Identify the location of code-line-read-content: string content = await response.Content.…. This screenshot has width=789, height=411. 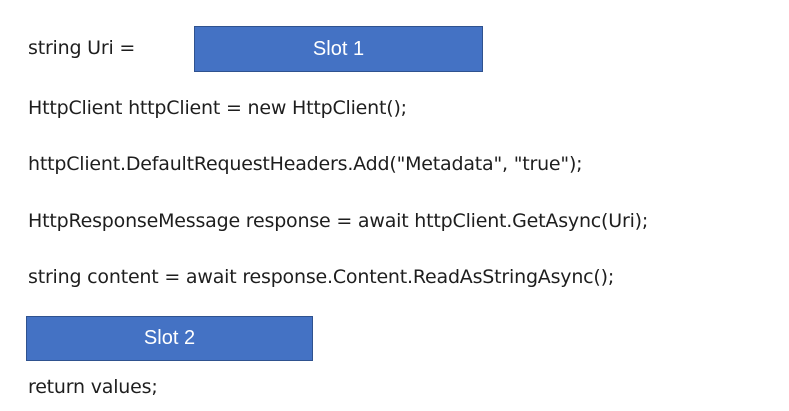
(321, 277).